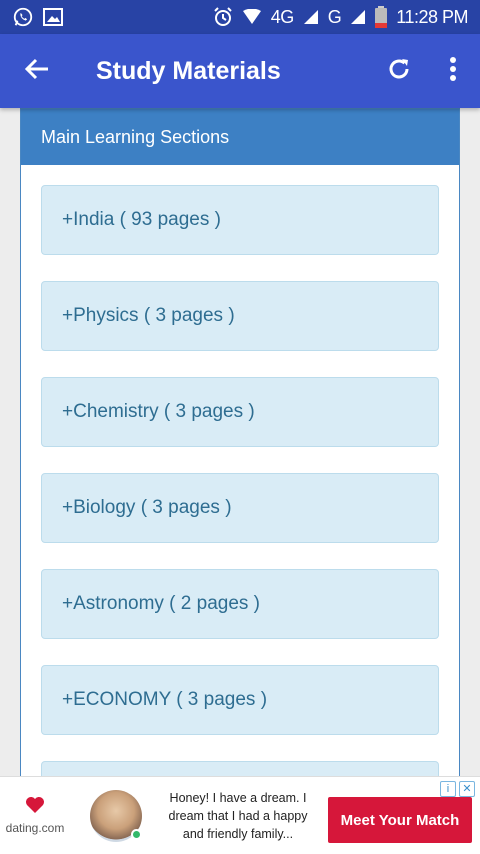 The height and width of the screenshot is (854, 480). Describe the element at coordinates (35, 807) in the screenshot. I see `heart-icon` at that location.